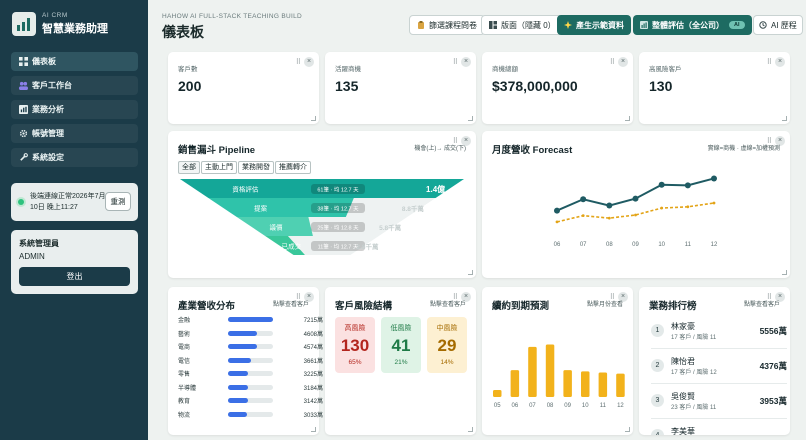  I want to click on risk-box: 中風險 29 14%, so click(447, 345).